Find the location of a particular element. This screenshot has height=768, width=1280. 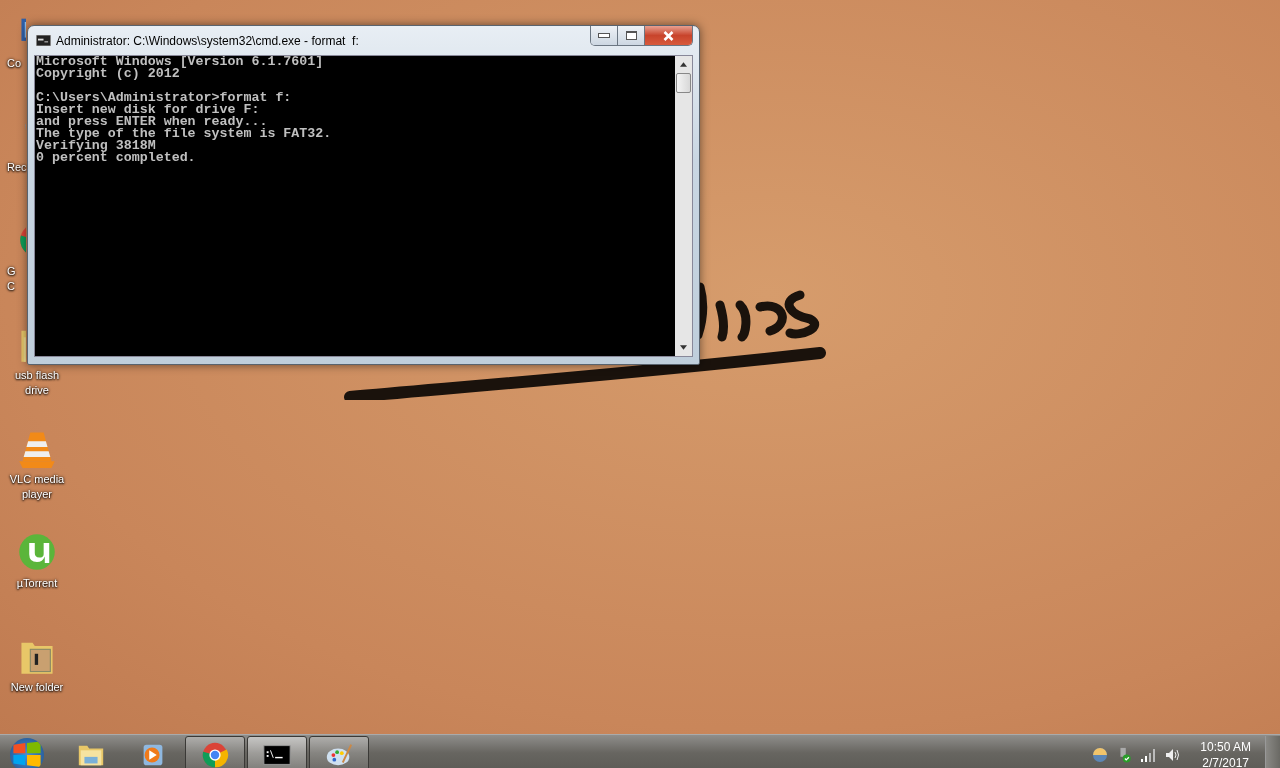

close-button is located at coordinates (668, 35).